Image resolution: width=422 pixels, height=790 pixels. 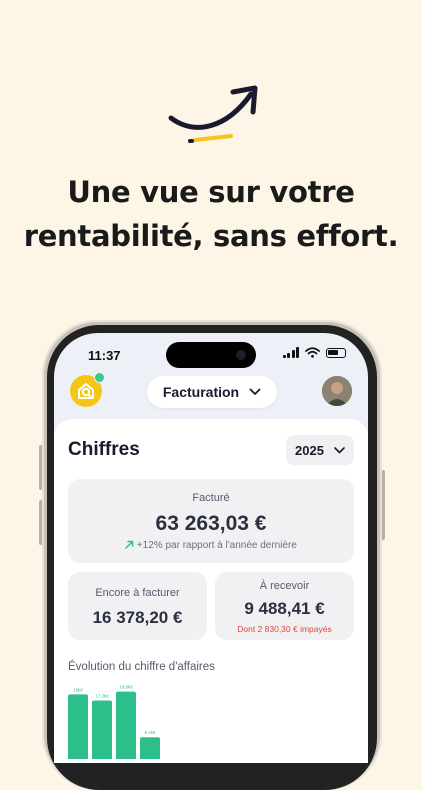 What do you see at coordinates (290, 352) in the screenshot?
I see `signal-icon` at bounding box center [290, 352].